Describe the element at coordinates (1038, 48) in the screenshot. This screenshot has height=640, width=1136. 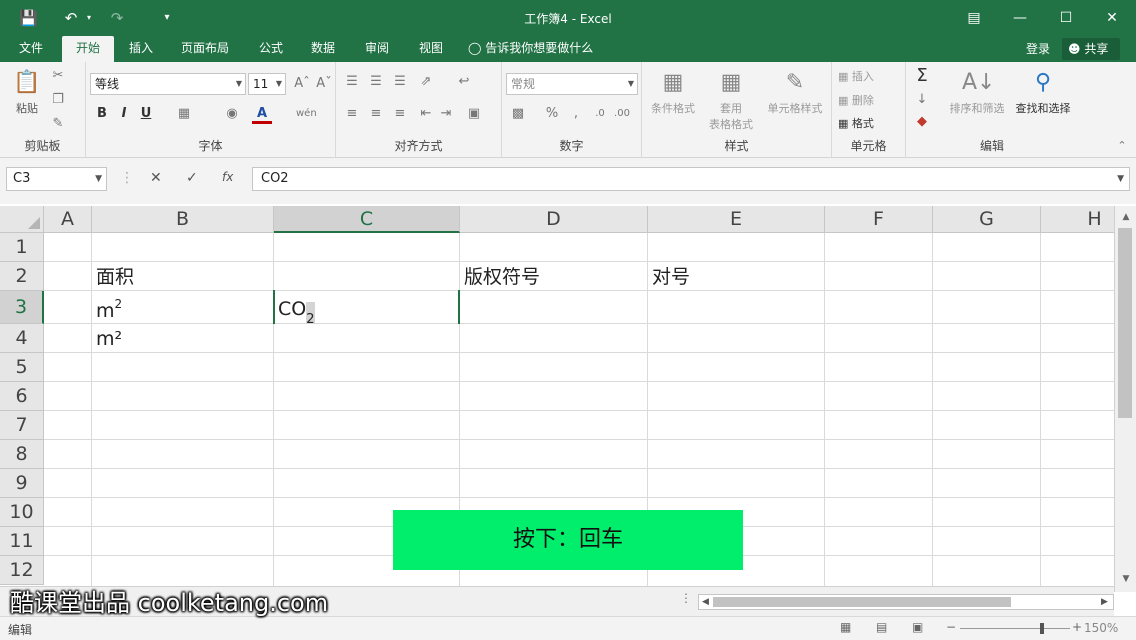
I see `login-link: 登录` at that location.